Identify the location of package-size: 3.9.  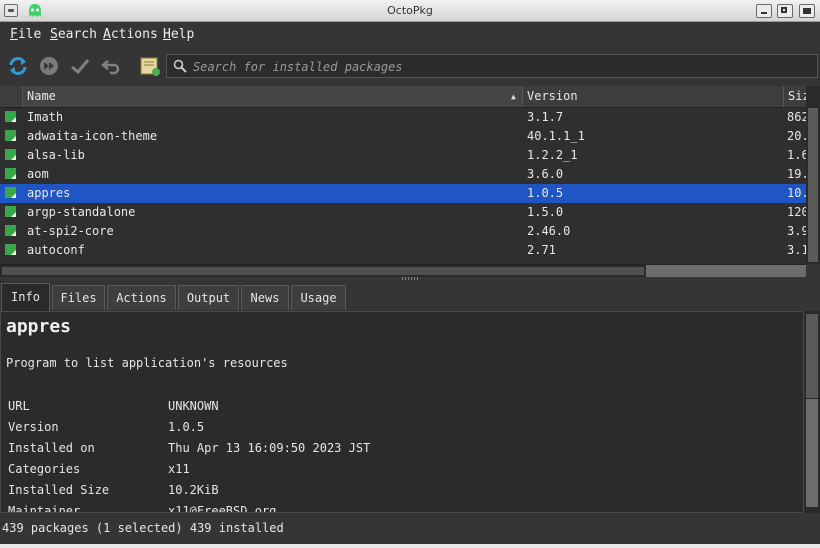
(796, 231).